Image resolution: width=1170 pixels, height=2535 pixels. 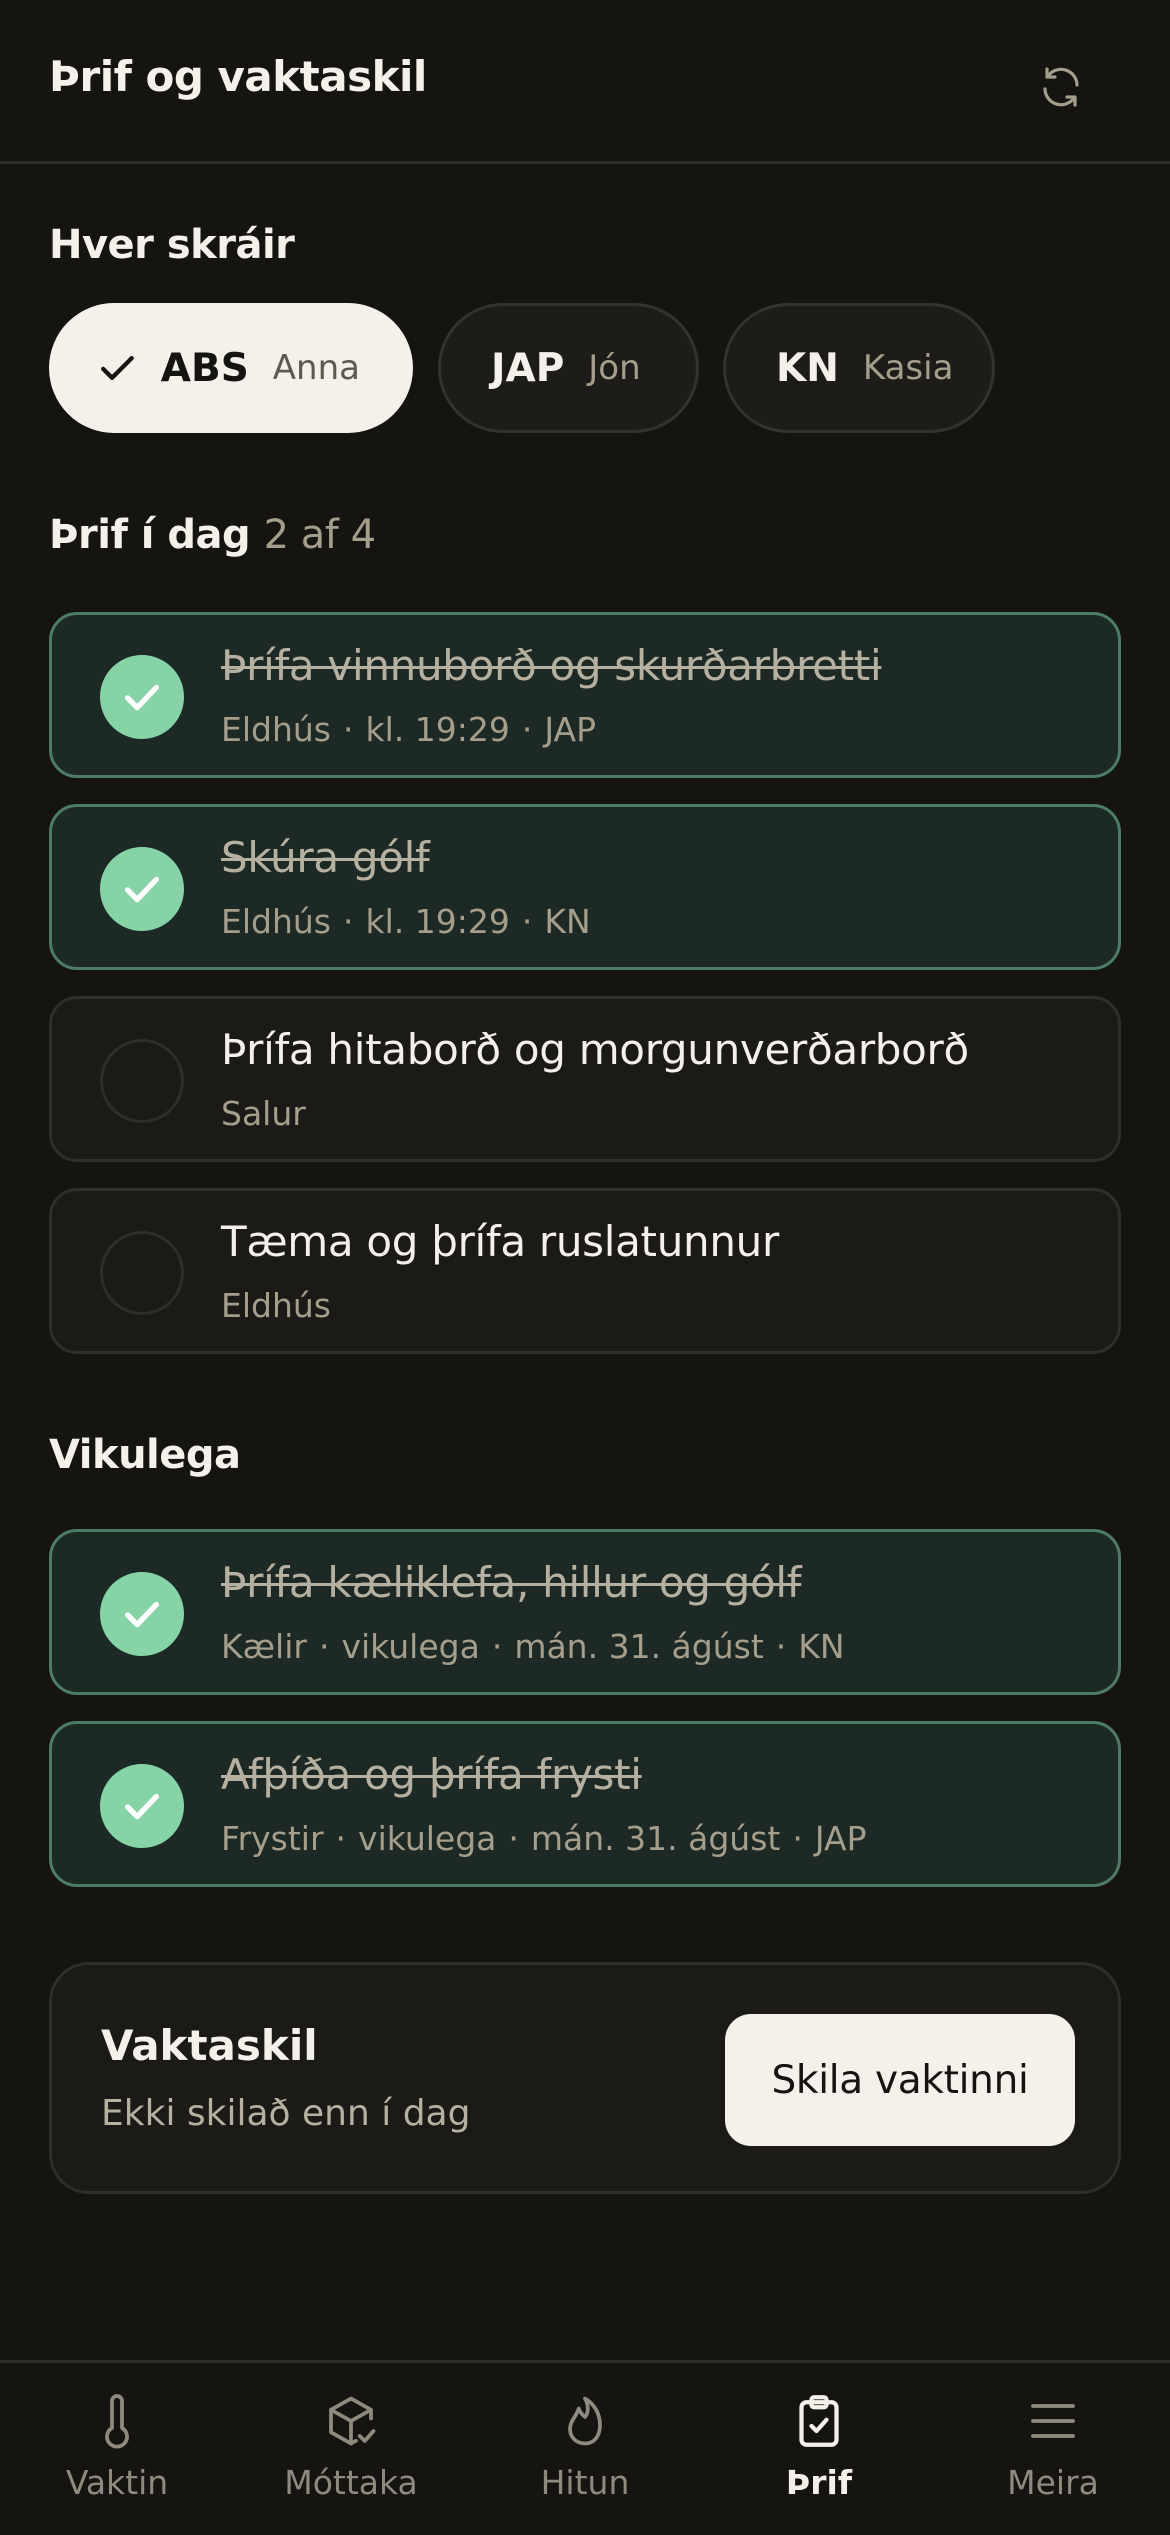 I want to click on task-meta-item: Salur, so click(x=263, y=1113).